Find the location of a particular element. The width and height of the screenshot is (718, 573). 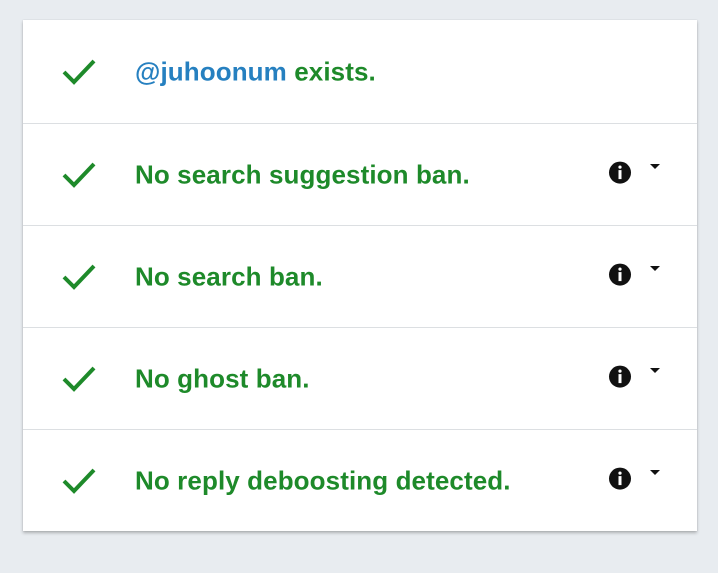

result-text: exists. is located at coordinates (331, 71).